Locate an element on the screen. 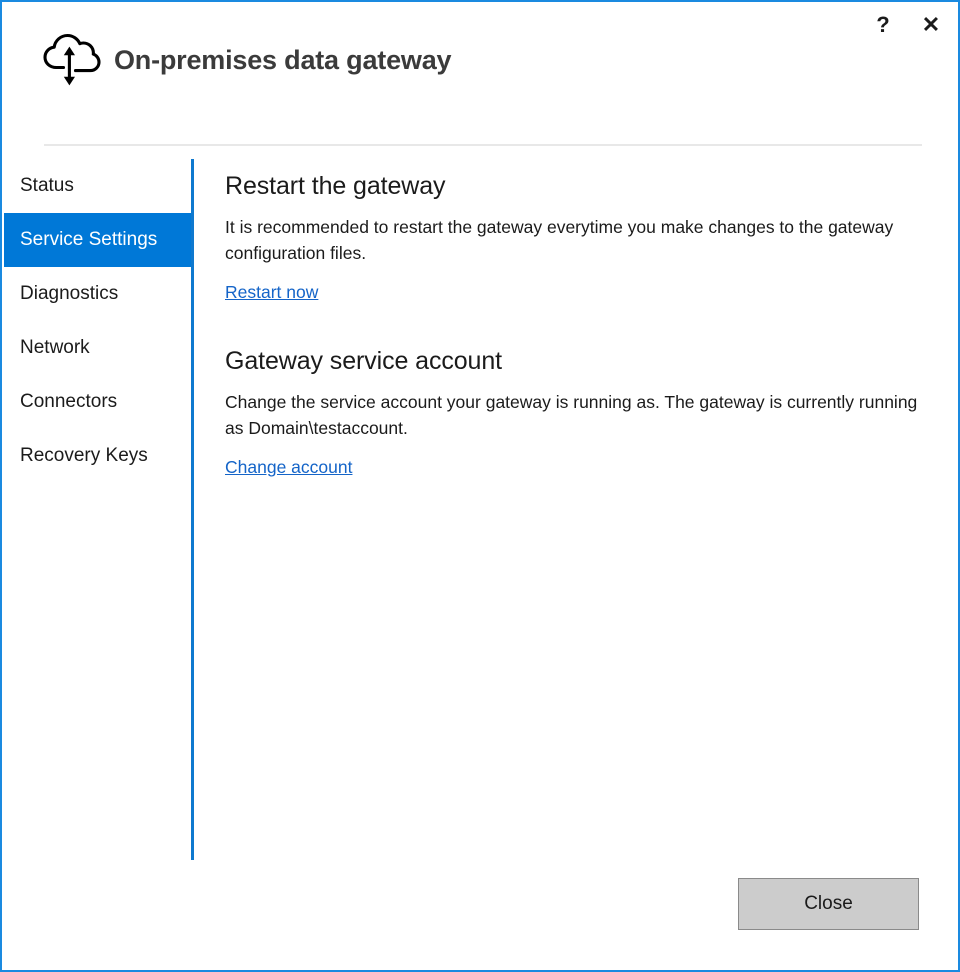  cloud-updown-arrow-icon is located at coordinates (72, 59).